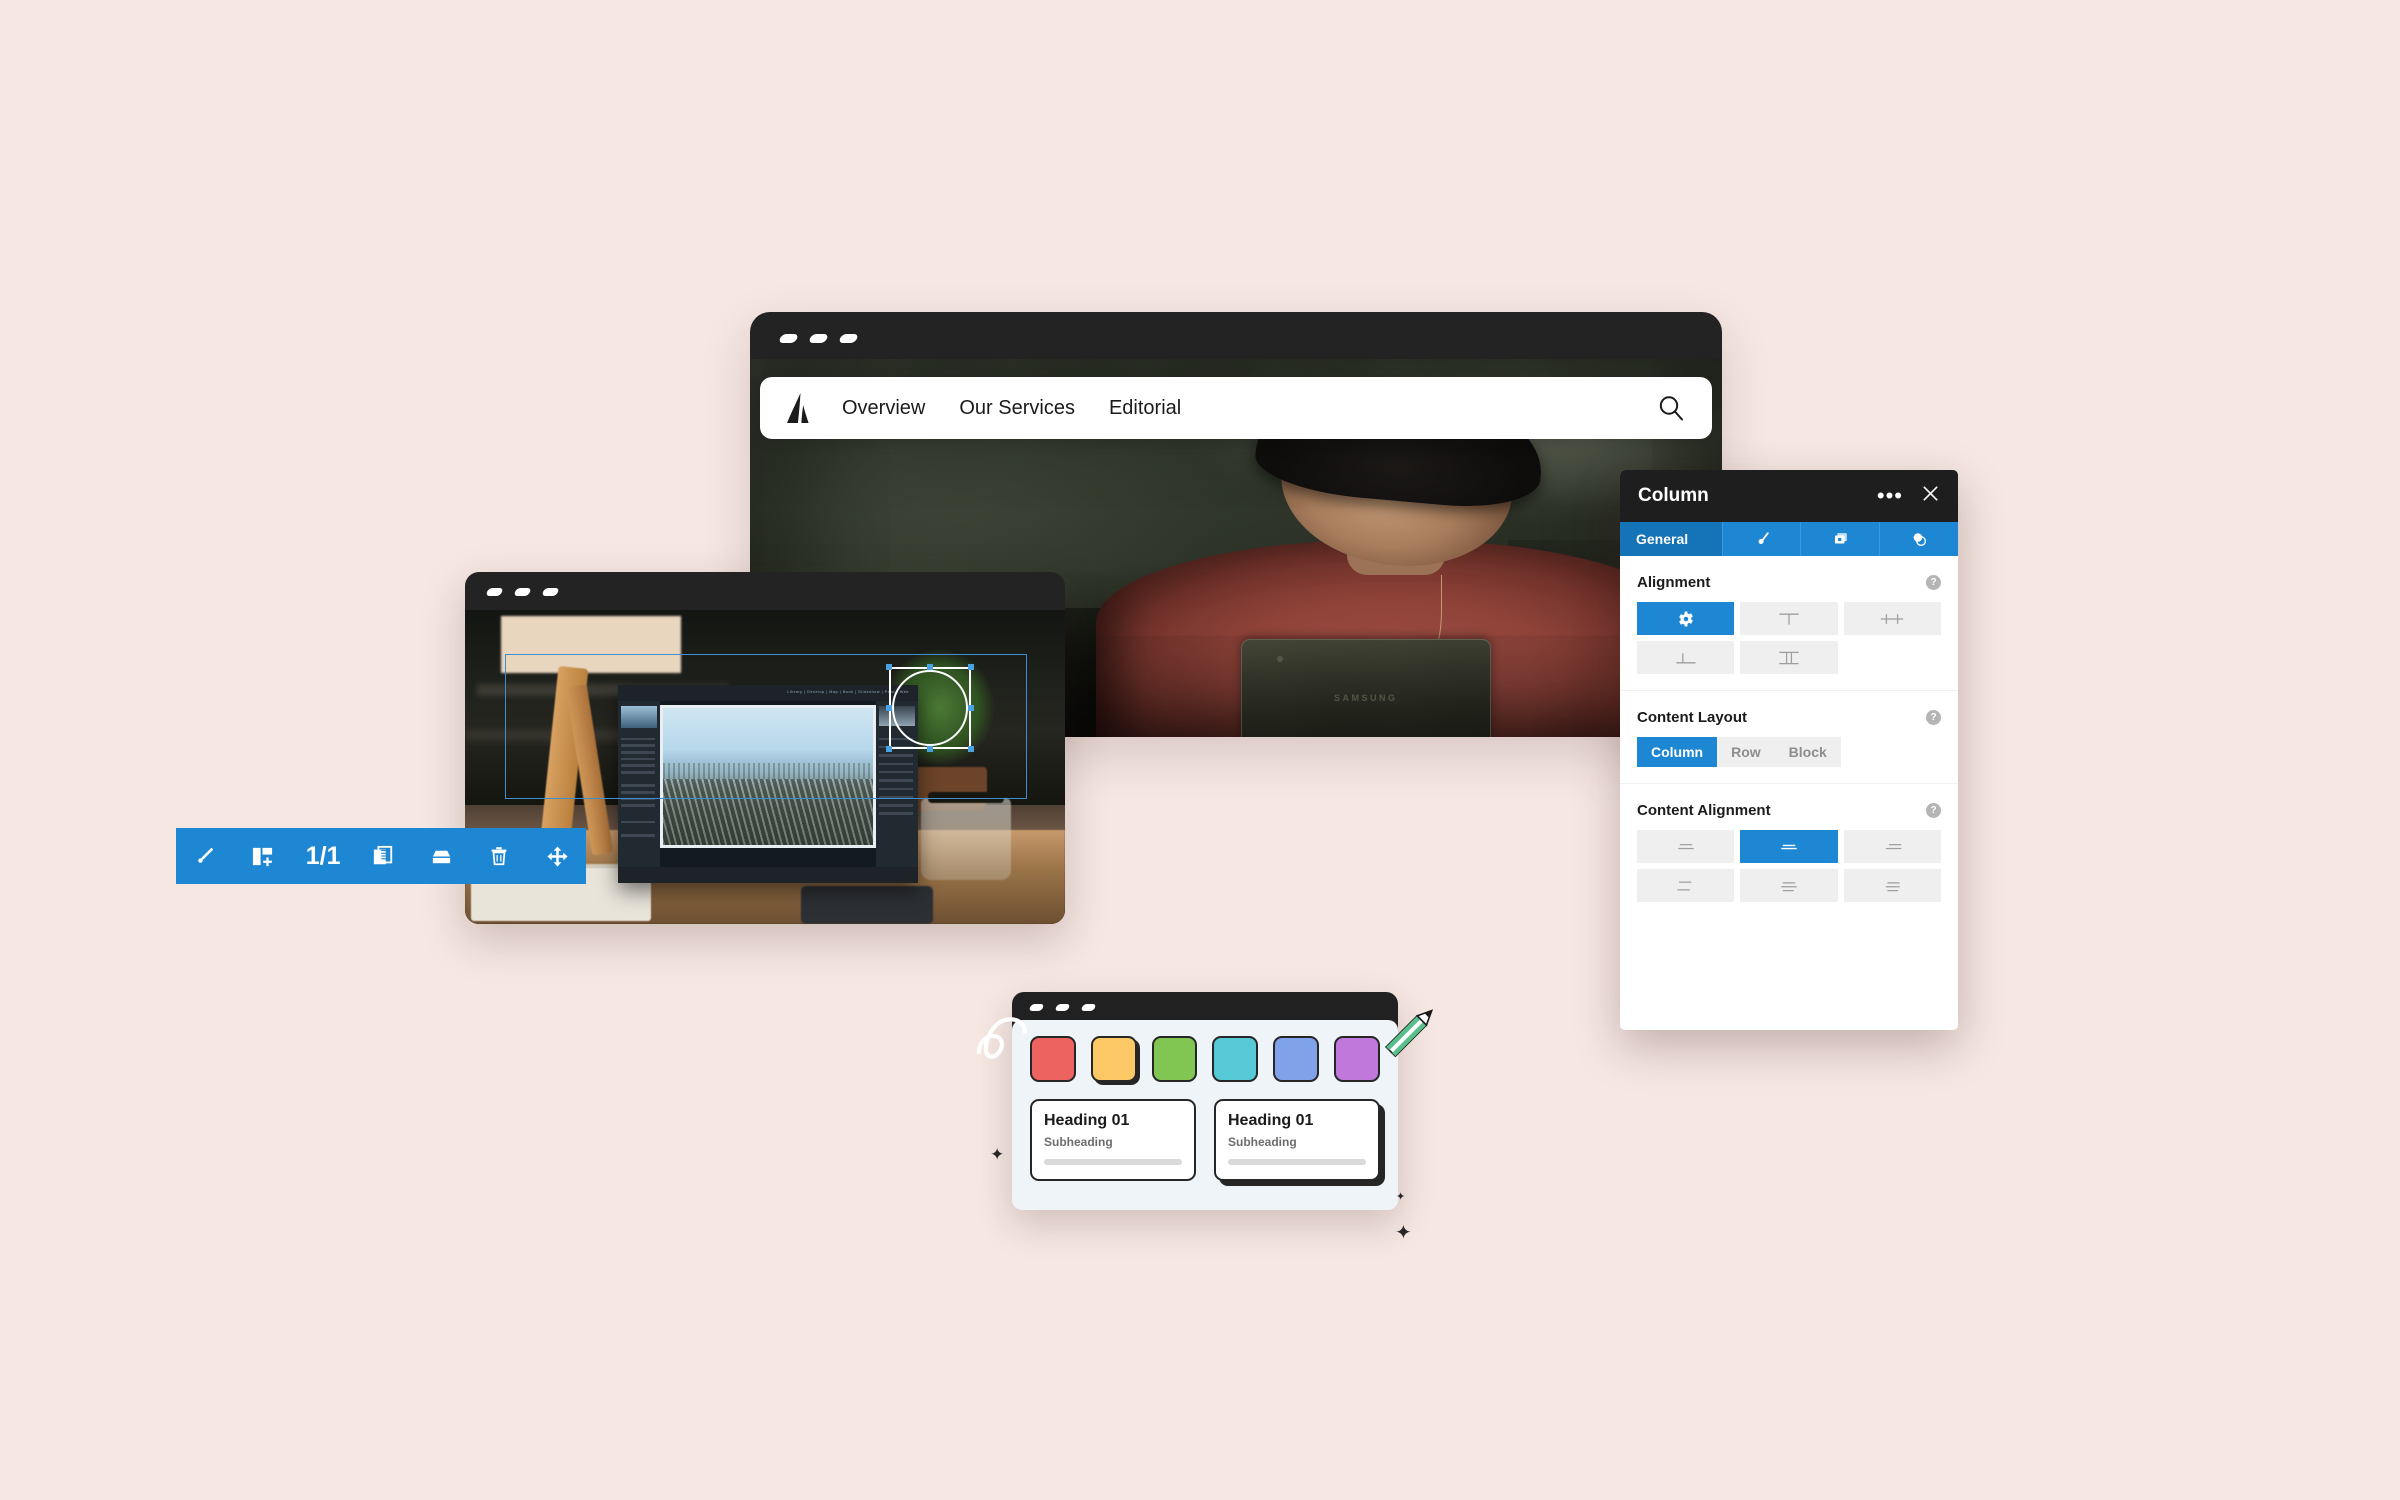  I want to click on trash-icon, so click(499, 856).